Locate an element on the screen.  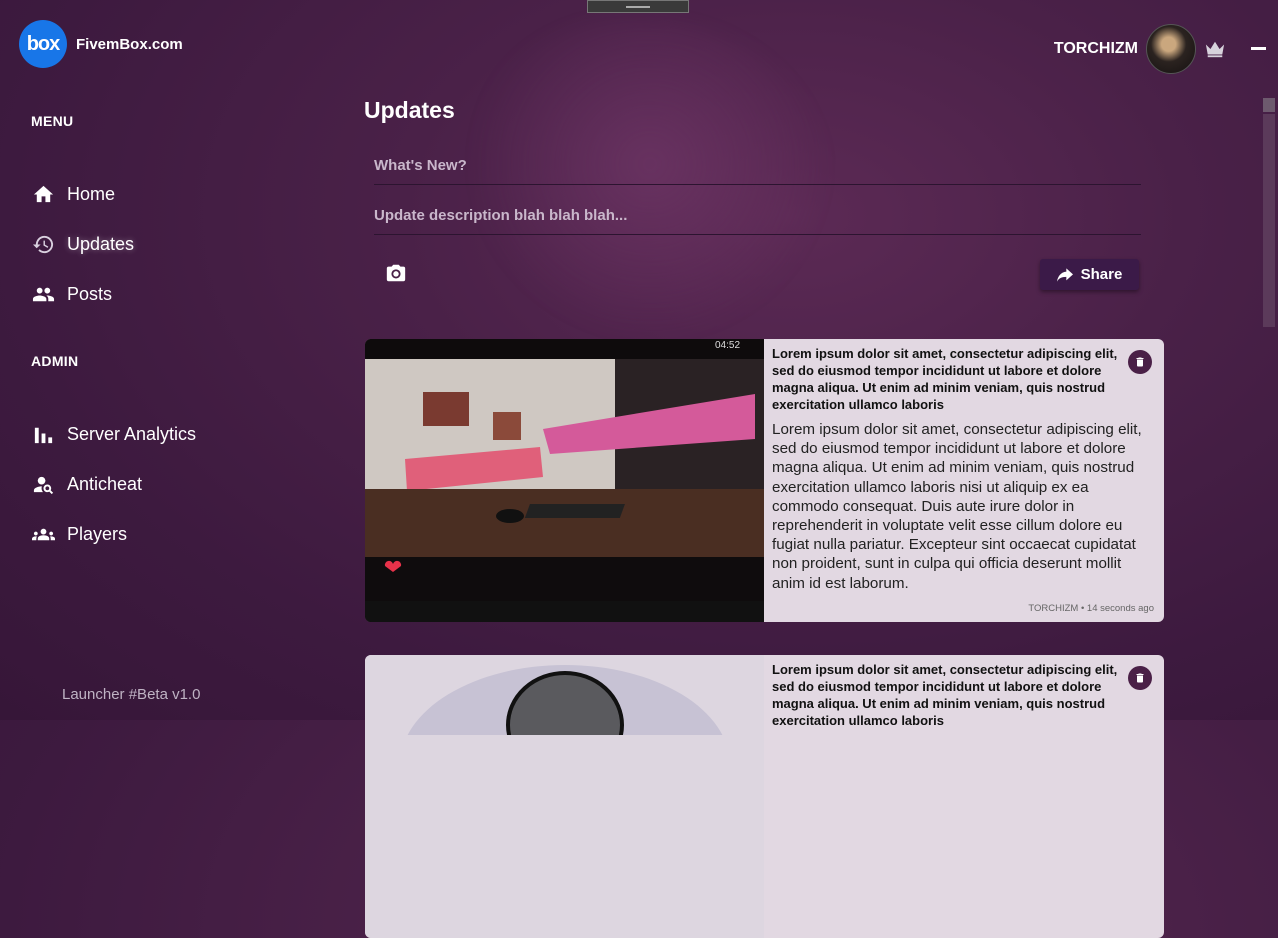
history-icon is located at coordinates (43, 244).